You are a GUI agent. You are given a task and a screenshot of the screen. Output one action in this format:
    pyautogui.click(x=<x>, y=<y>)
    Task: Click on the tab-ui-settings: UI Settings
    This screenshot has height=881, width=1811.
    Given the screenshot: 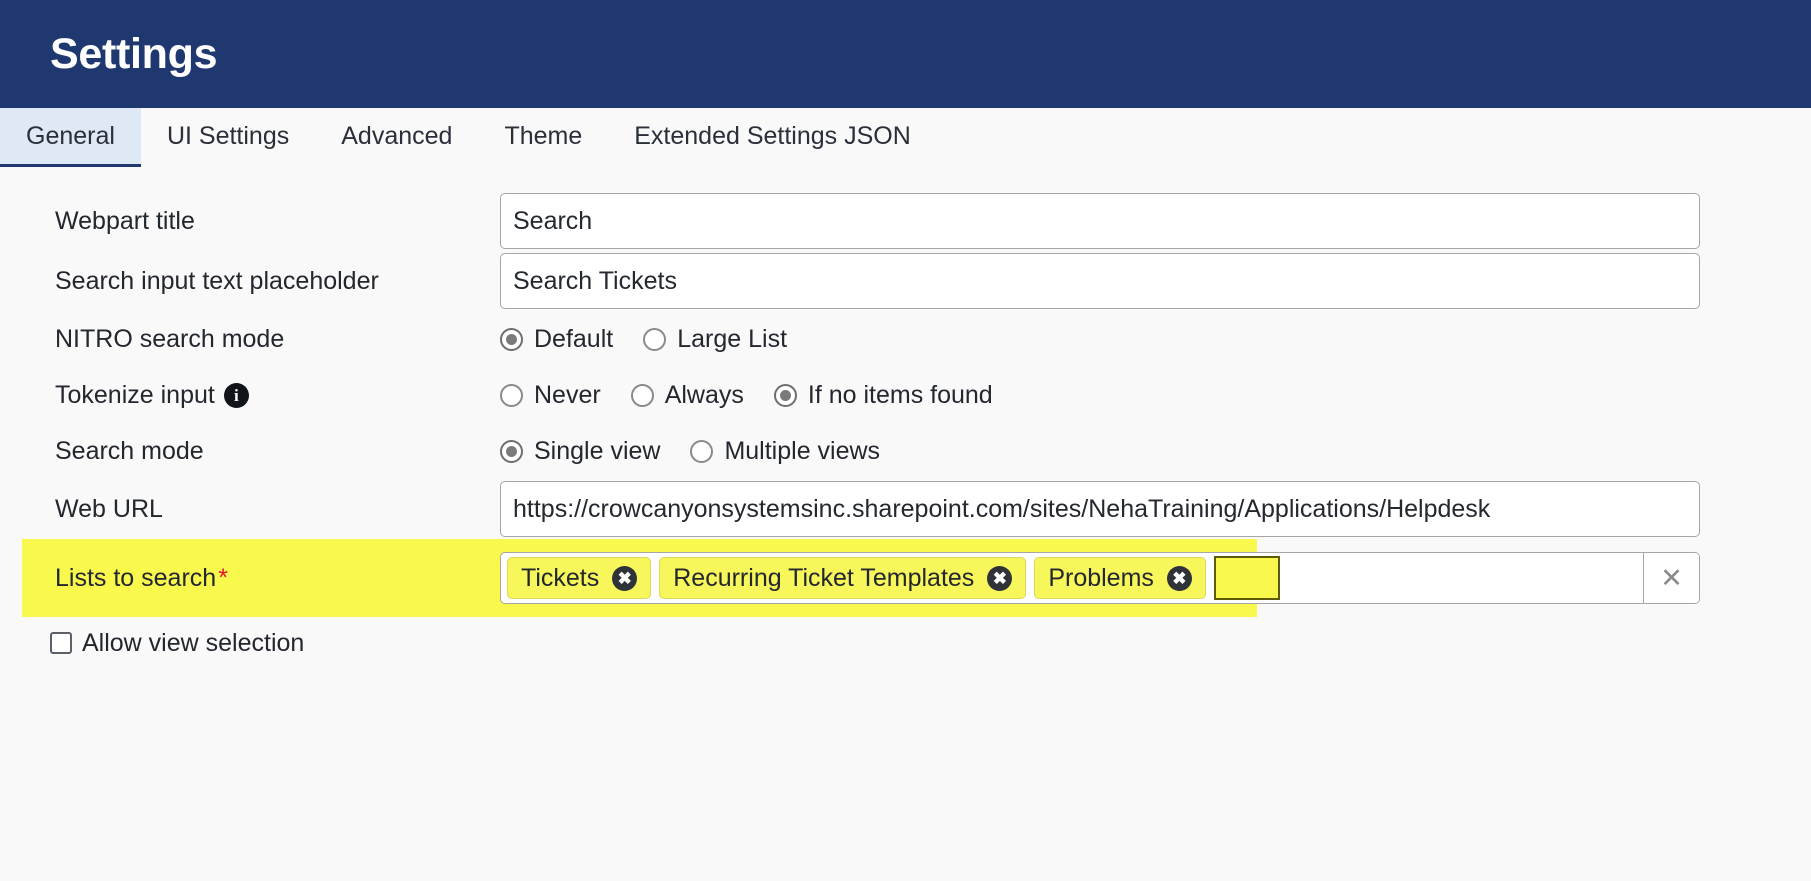 What is the action you would take?
    pyautogui.click(x=228, y=137)
    